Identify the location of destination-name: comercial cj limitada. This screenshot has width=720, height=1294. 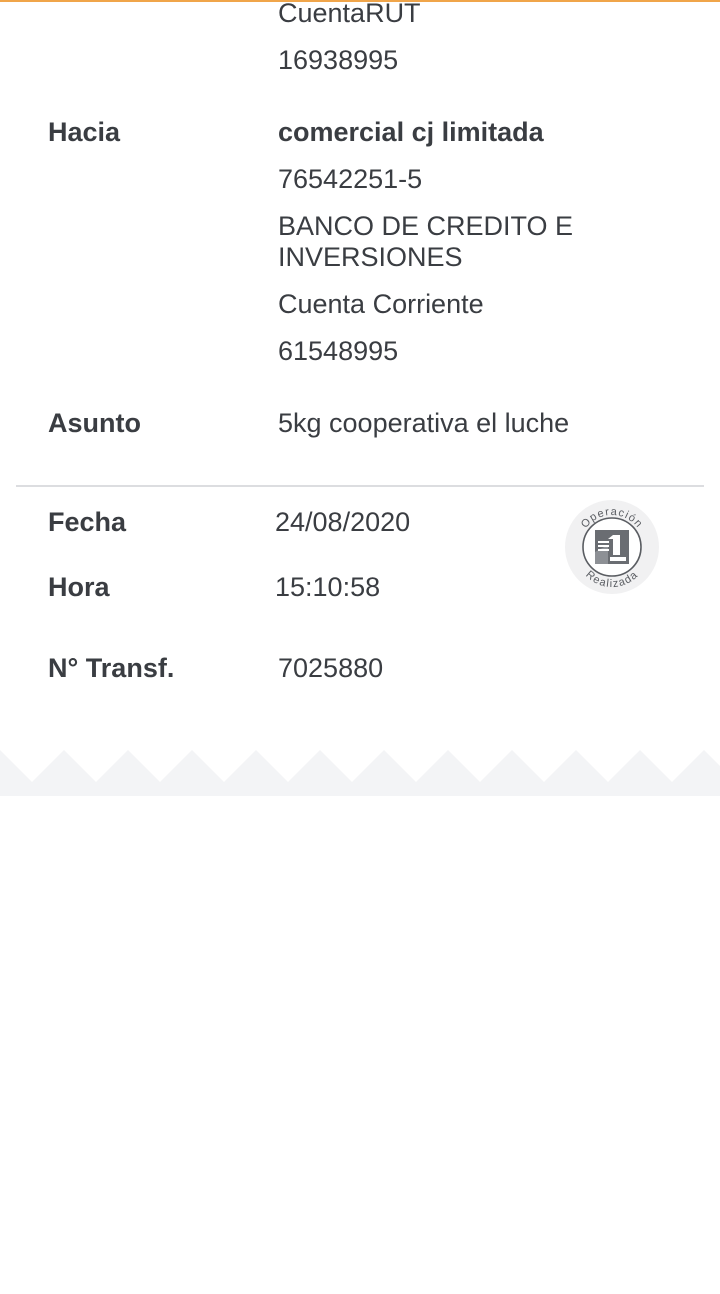
(411, 132).